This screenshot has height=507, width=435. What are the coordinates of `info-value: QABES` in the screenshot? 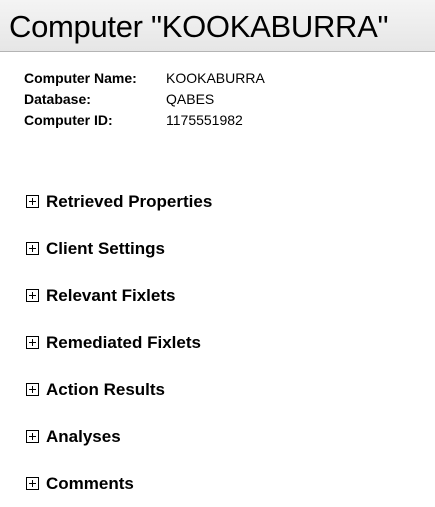 It's located at (190, 98).